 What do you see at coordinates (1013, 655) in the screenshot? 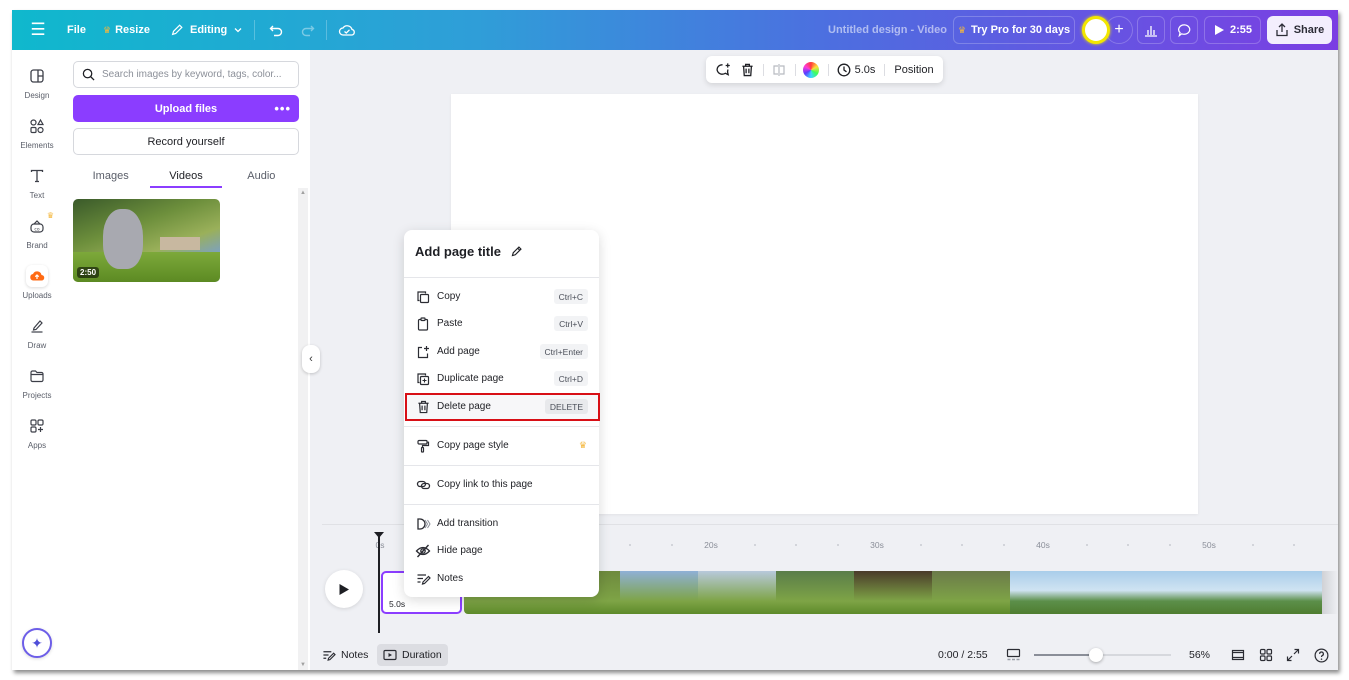
I see `timeline-view-button` at bounding box center [1013, 655].